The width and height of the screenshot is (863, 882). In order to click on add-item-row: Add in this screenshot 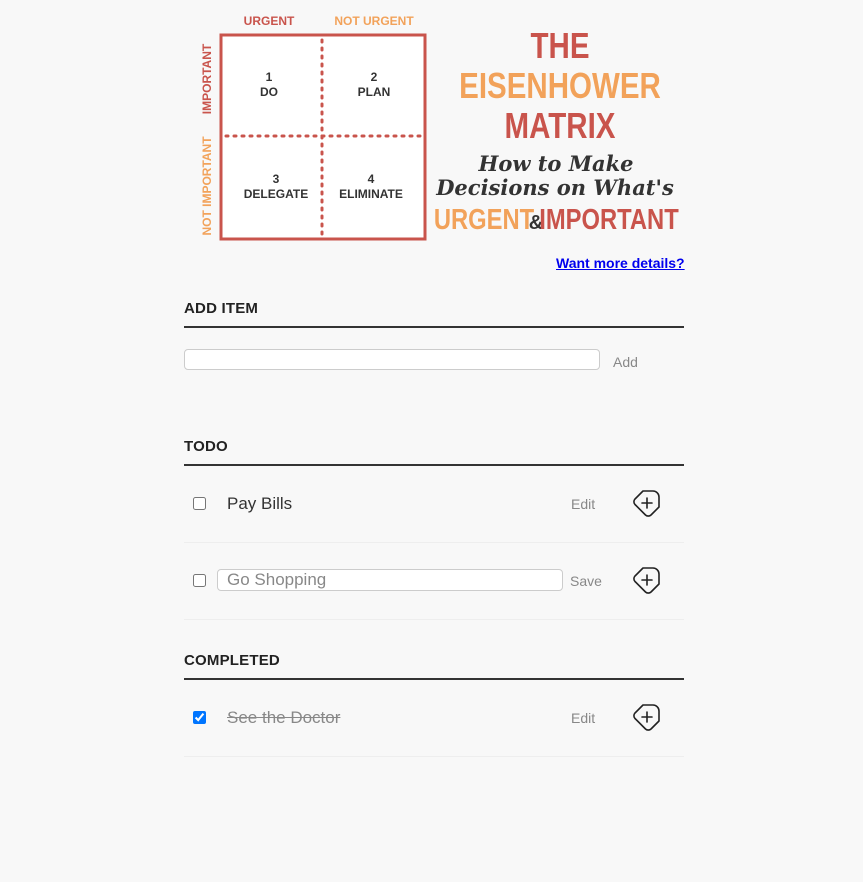, I will do `click(434, 363)`.